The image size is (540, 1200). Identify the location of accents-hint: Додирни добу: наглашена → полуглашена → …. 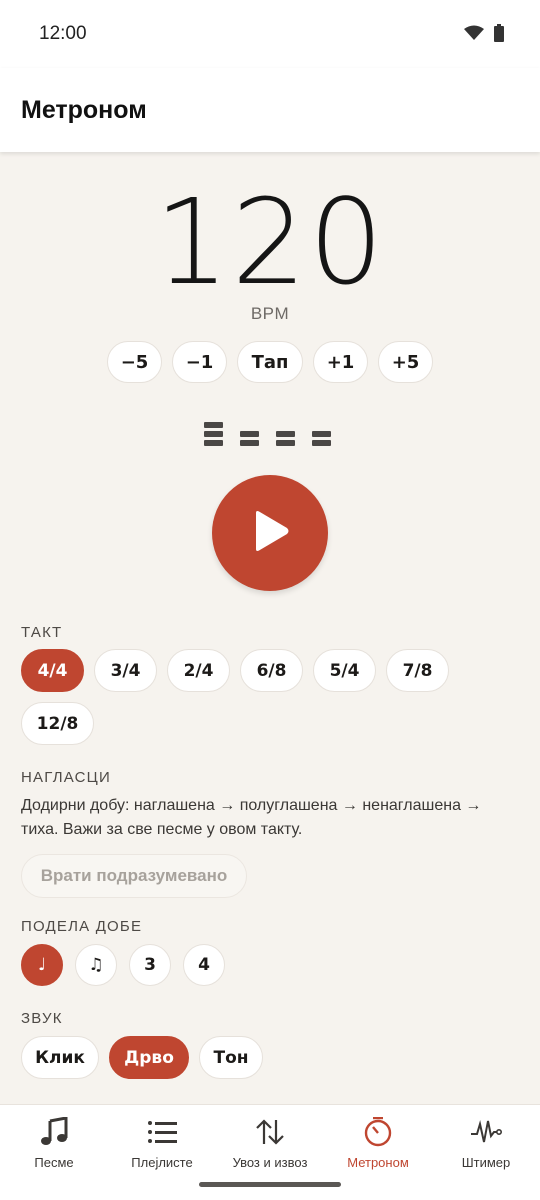
(251, 817).